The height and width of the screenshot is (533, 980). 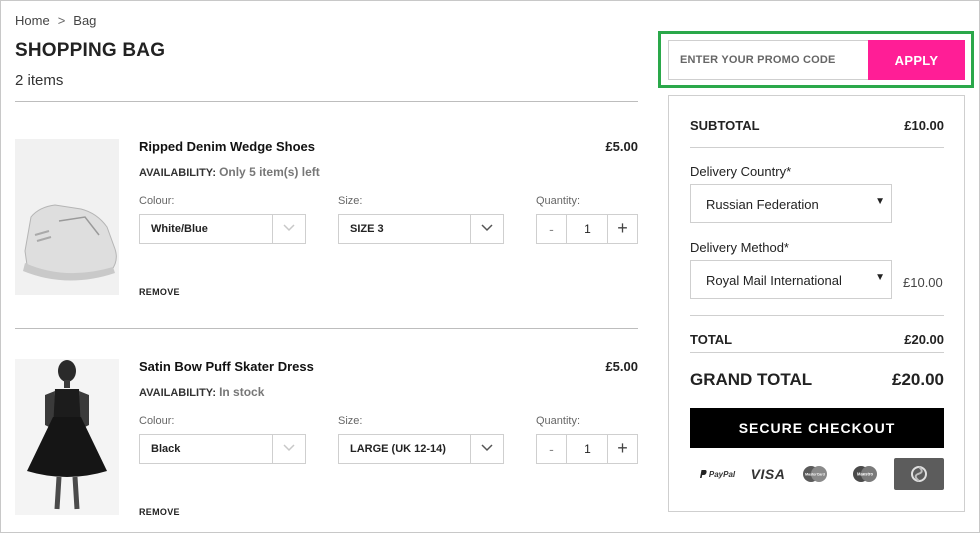 What do you see at coordinates (918, 379) in the screenshot?
I see `grand-total-value: £20.00` at bounding box center [918, 379].